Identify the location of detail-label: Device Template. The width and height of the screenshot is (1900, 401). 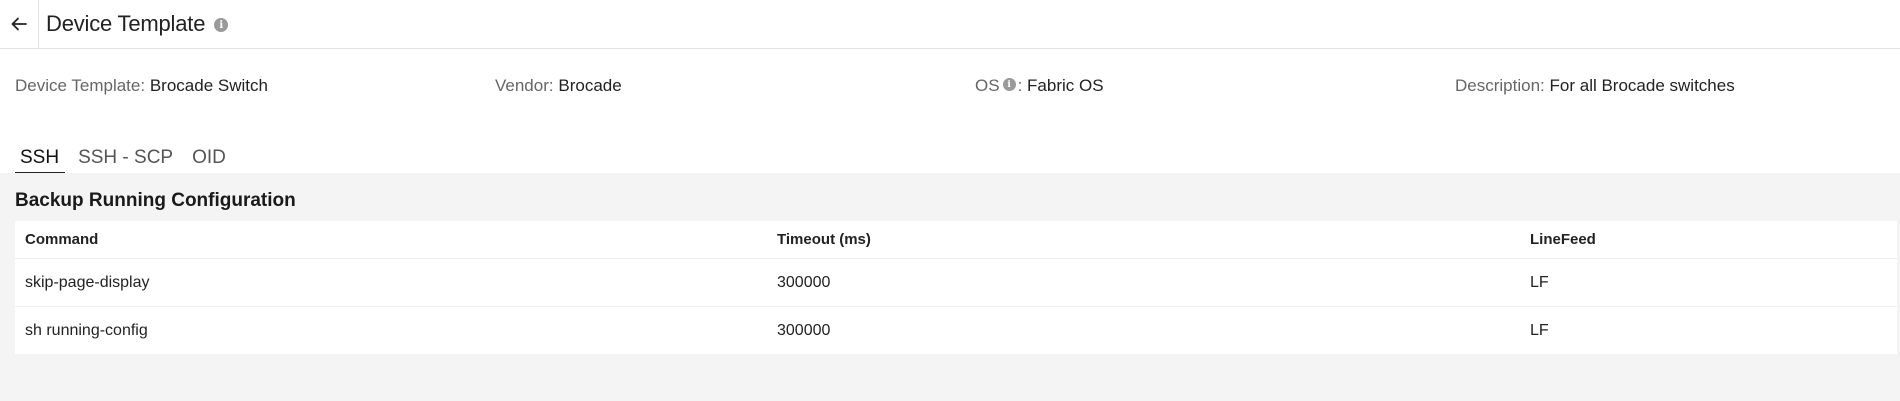
(78, 85).